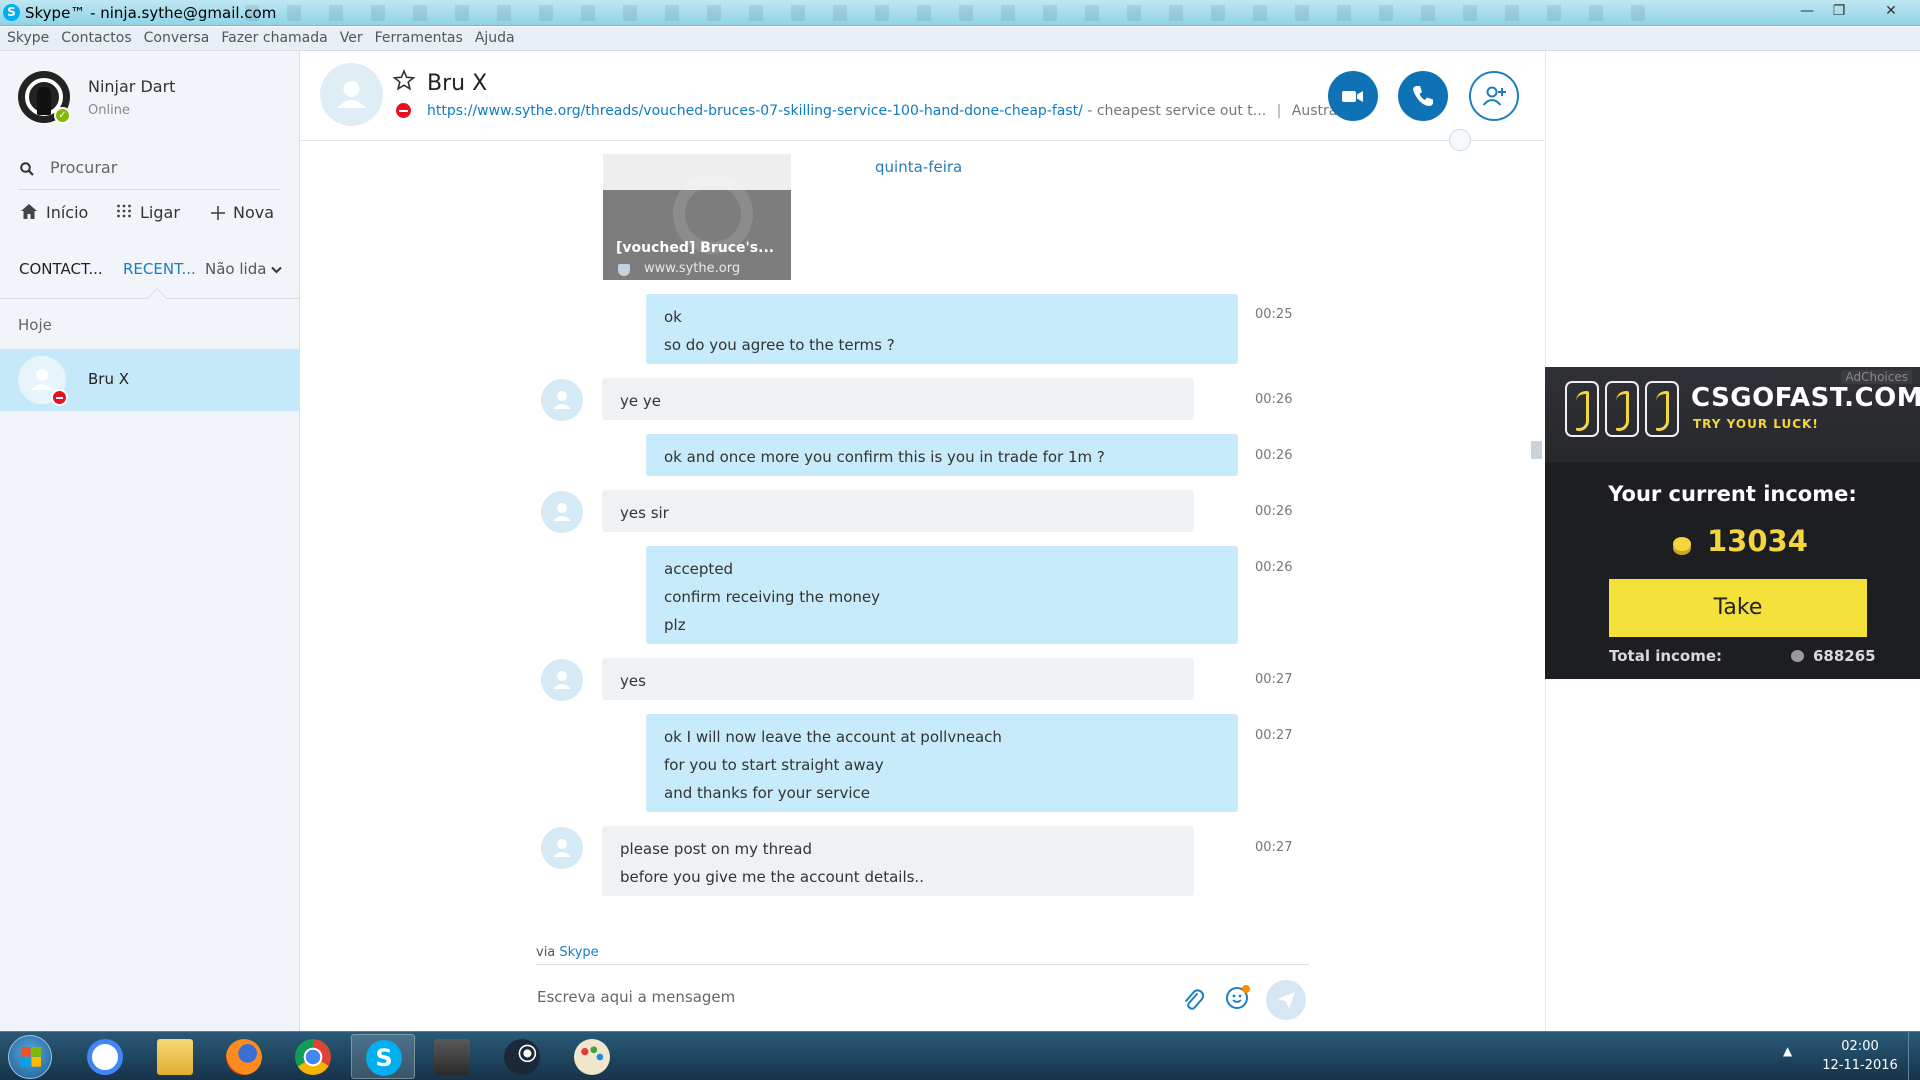 This screenshot has height=1080, width=1920. Describe the element at coordinates (176, 36) in the screenshot. I see `menu-conversation: Conversa` at that location.